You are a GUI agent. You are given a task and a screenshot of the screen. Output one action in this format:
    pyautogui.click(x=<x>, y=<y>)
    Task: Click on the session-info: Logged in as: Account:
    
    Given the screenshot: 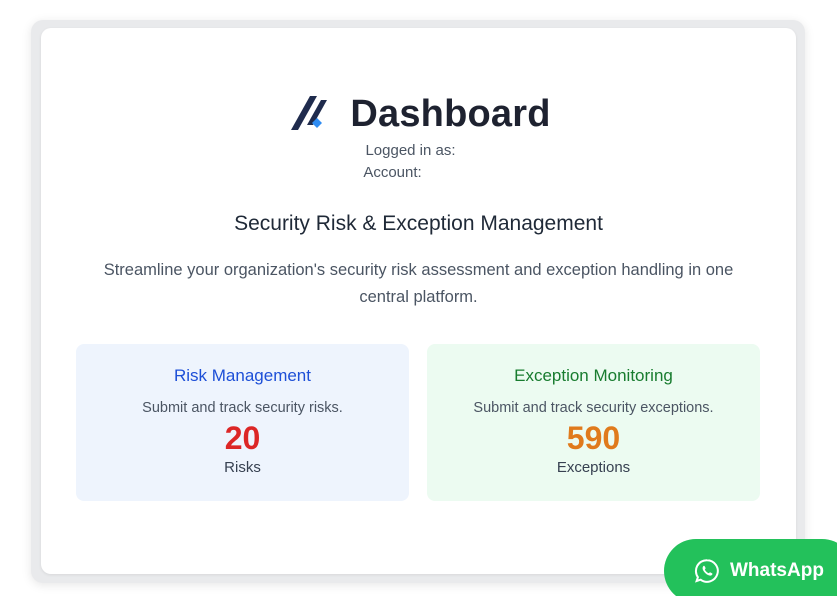 What is the action you would take?
    pyautogui.click(x=418, y=162)
    